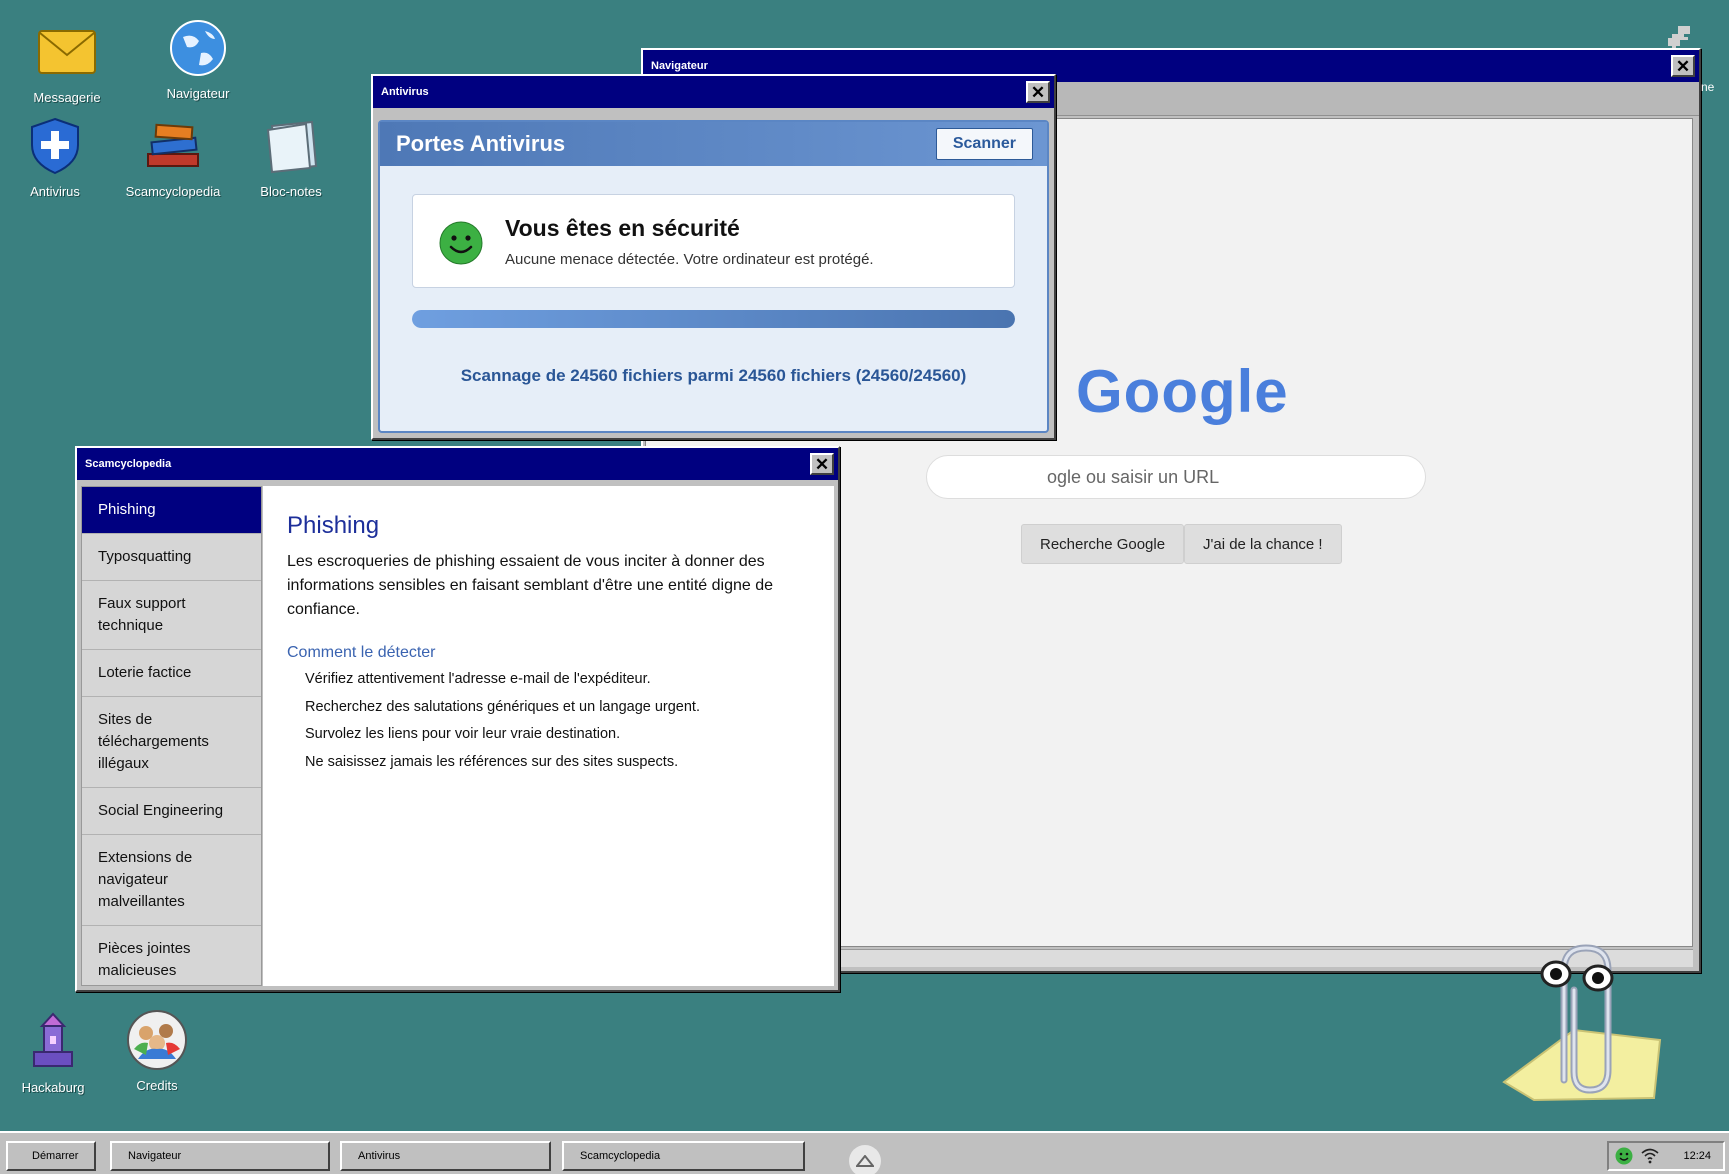  I want to click on google-search-button: Recherche Google, so click(1103, 544).